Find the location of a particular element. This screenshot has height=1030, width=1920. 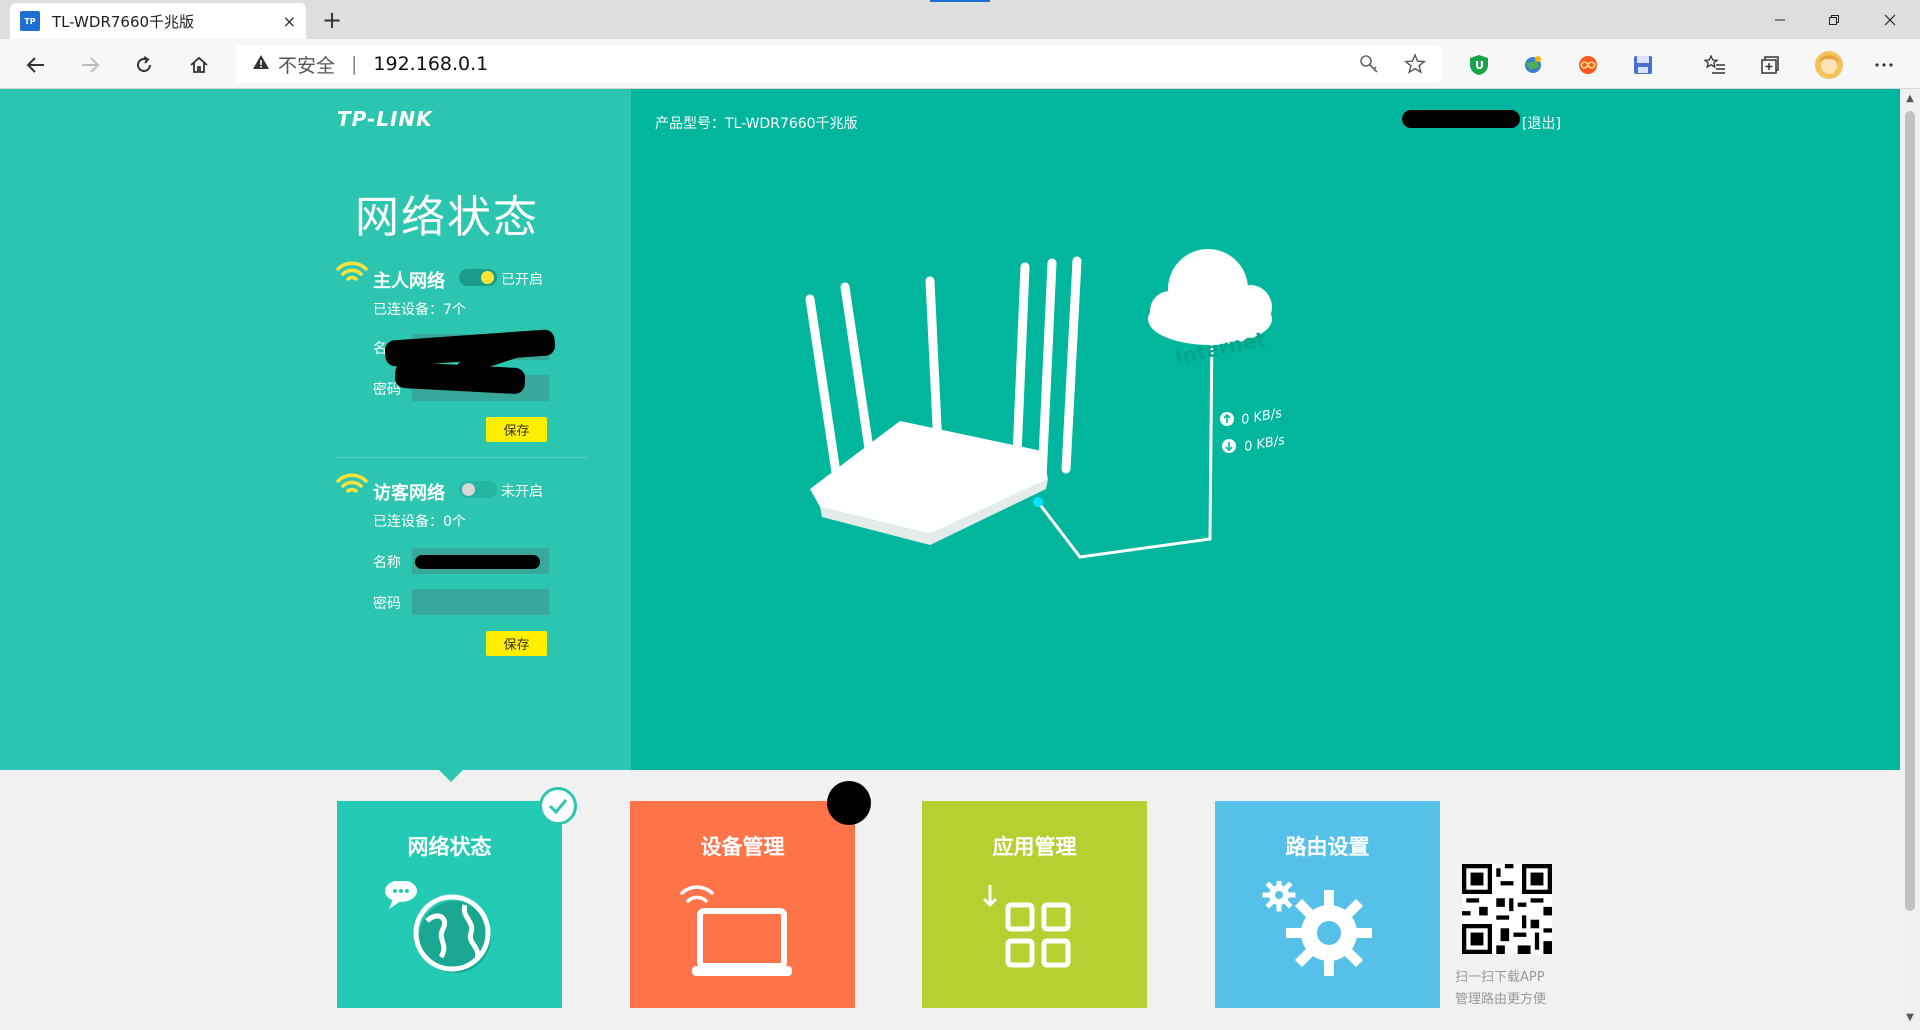

tile-label: 路由设置 is located at coordinates (1327, 847).